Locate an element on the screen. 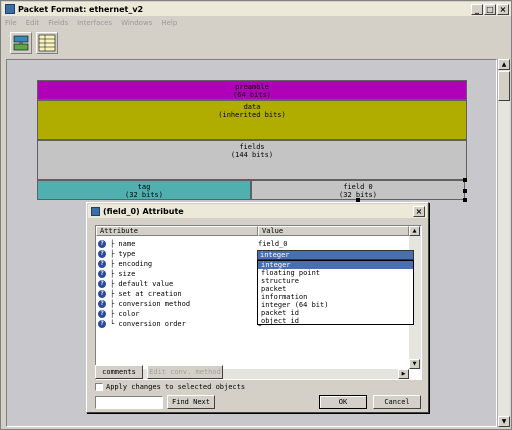 The width and height of the screenshot is (512, 430). table-scroll-up-button: ▲ is located at coordinates (414, 231).